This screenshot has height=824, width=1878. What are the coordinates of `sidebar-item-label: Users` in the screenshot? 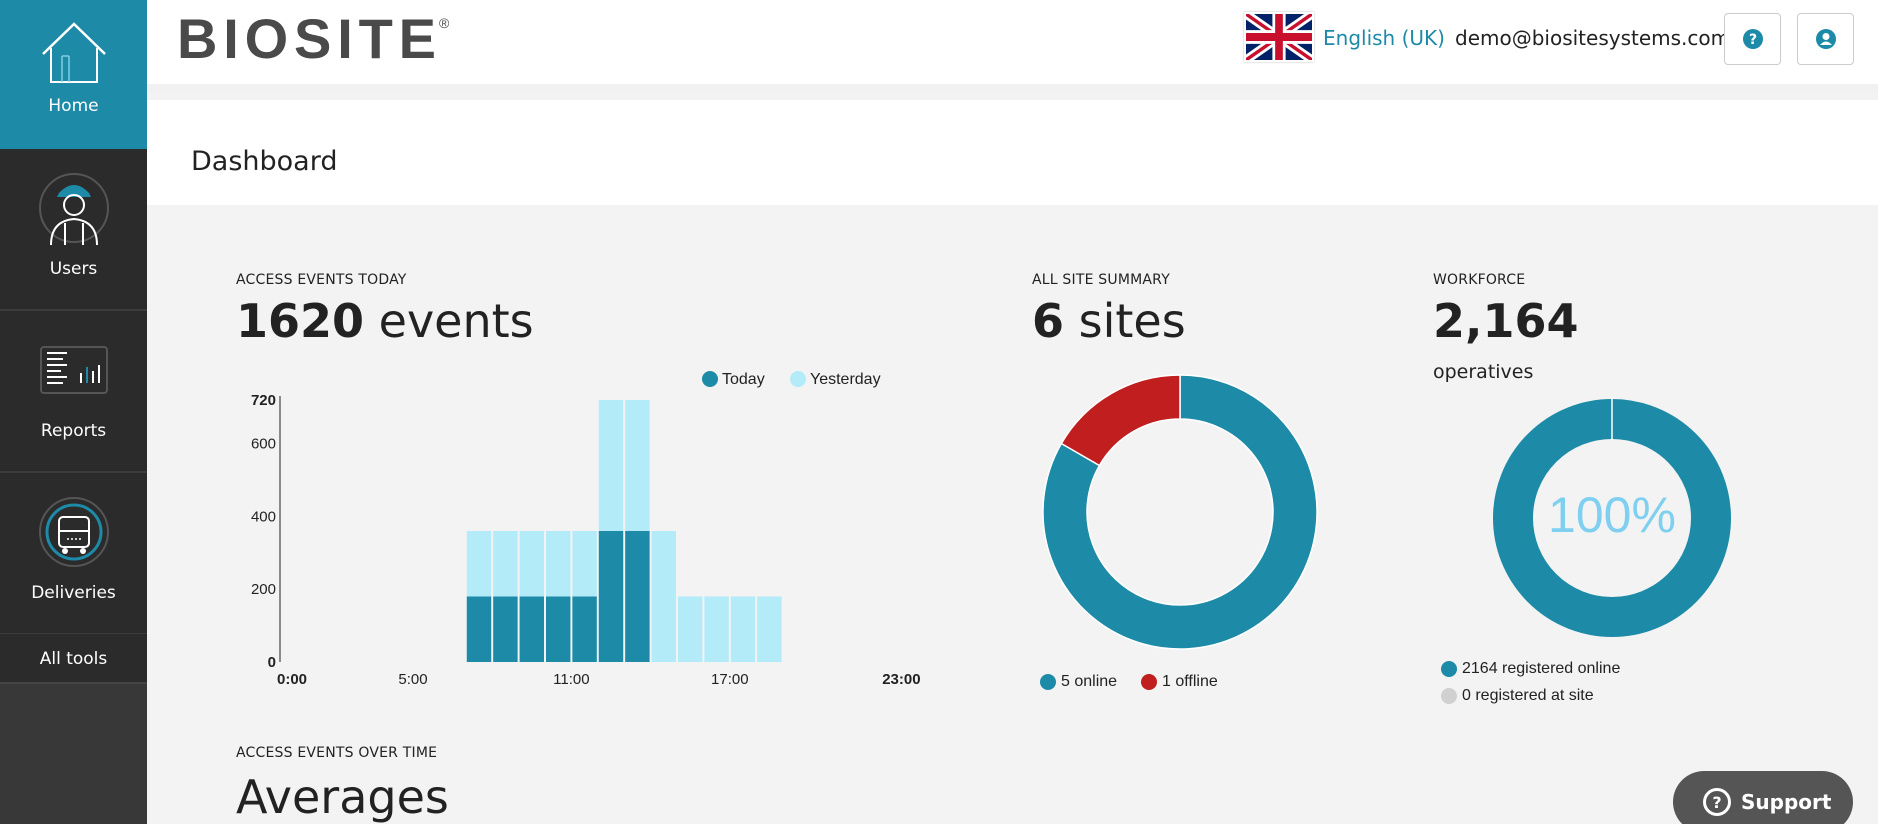 It's located at (73, 269).